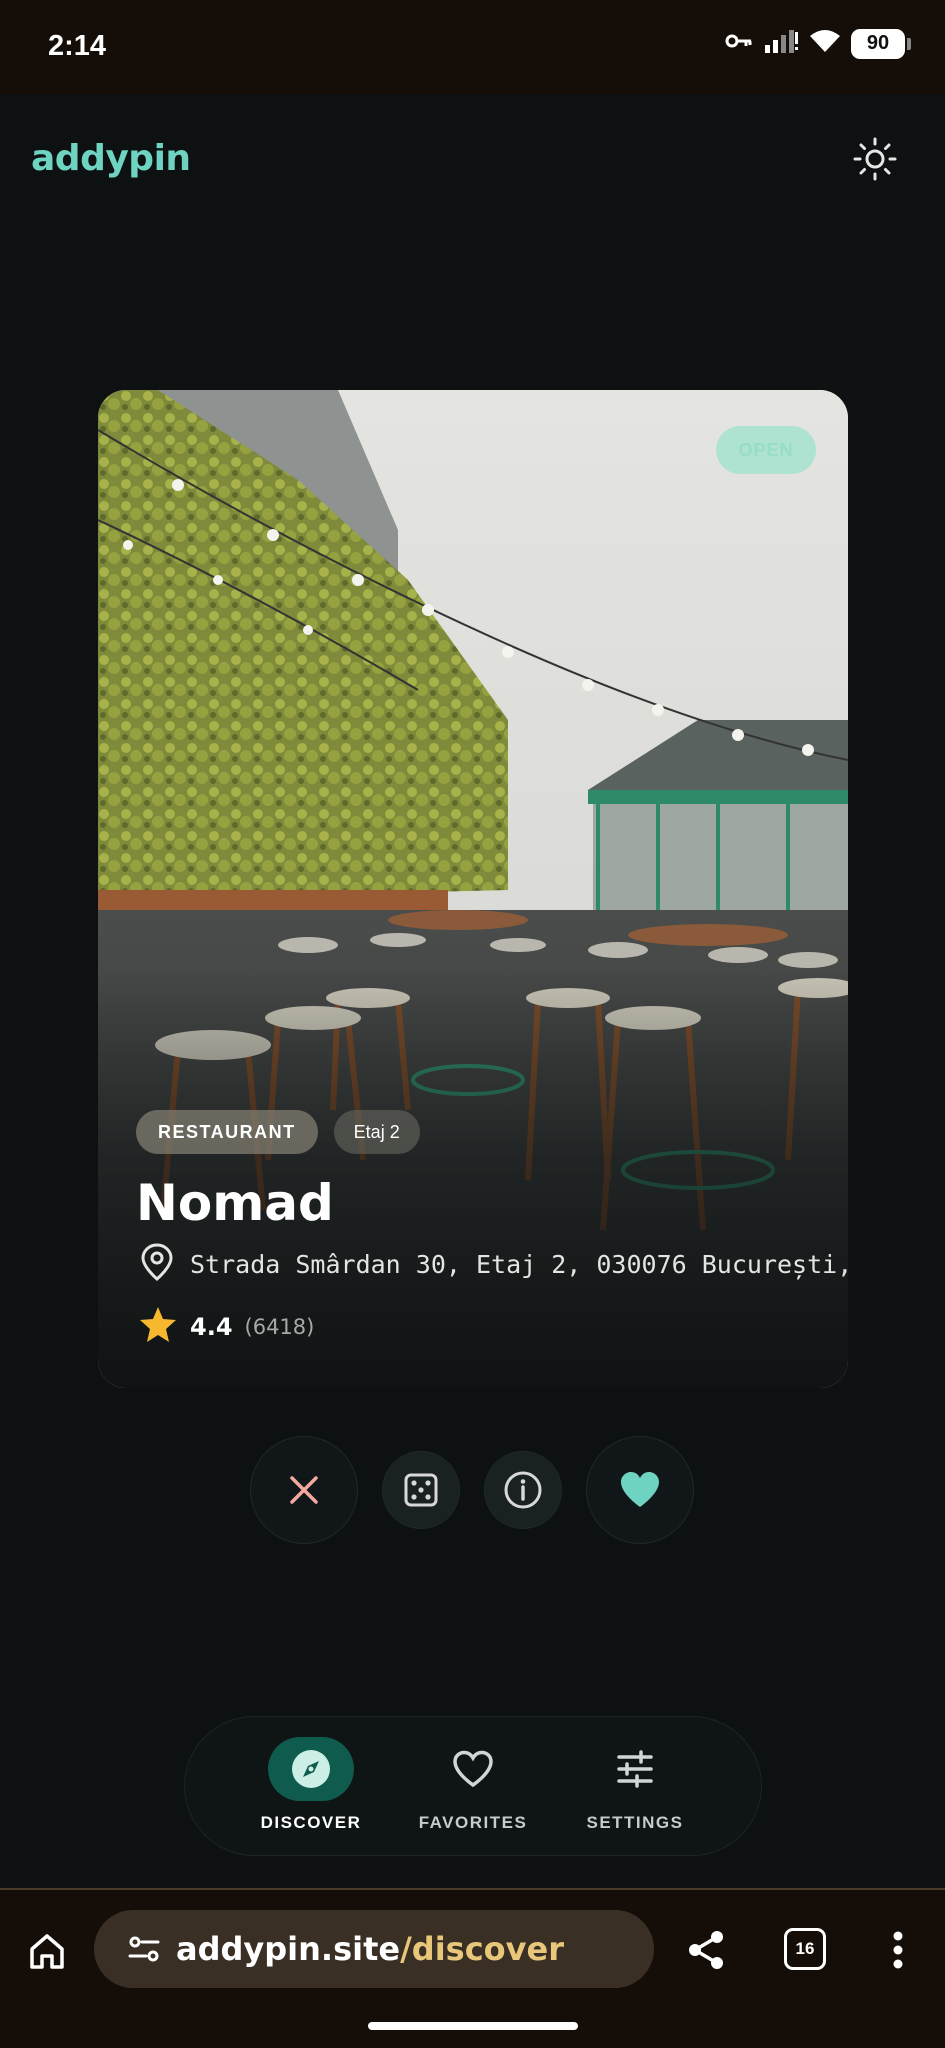  I want to click on address-bar: addypin.site/discover, so click(374, 1949).